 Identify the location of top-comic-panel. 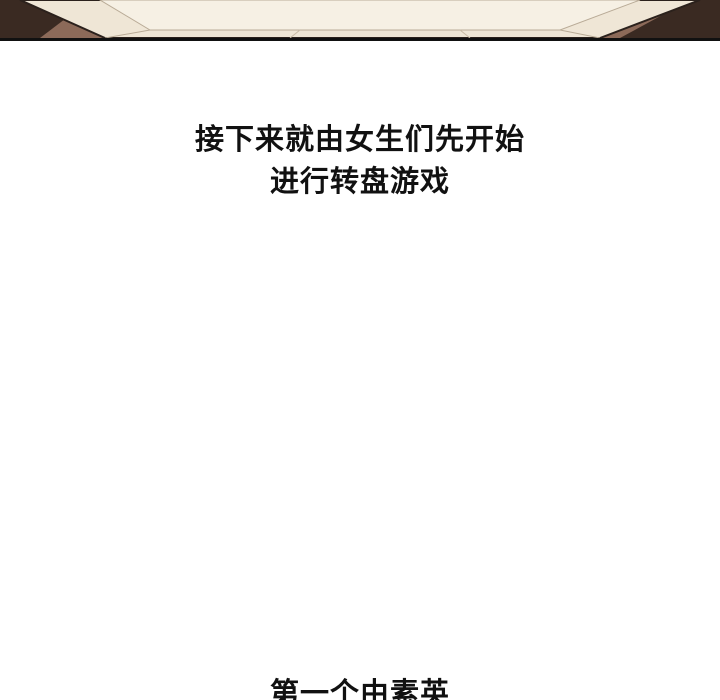
(360, 20).